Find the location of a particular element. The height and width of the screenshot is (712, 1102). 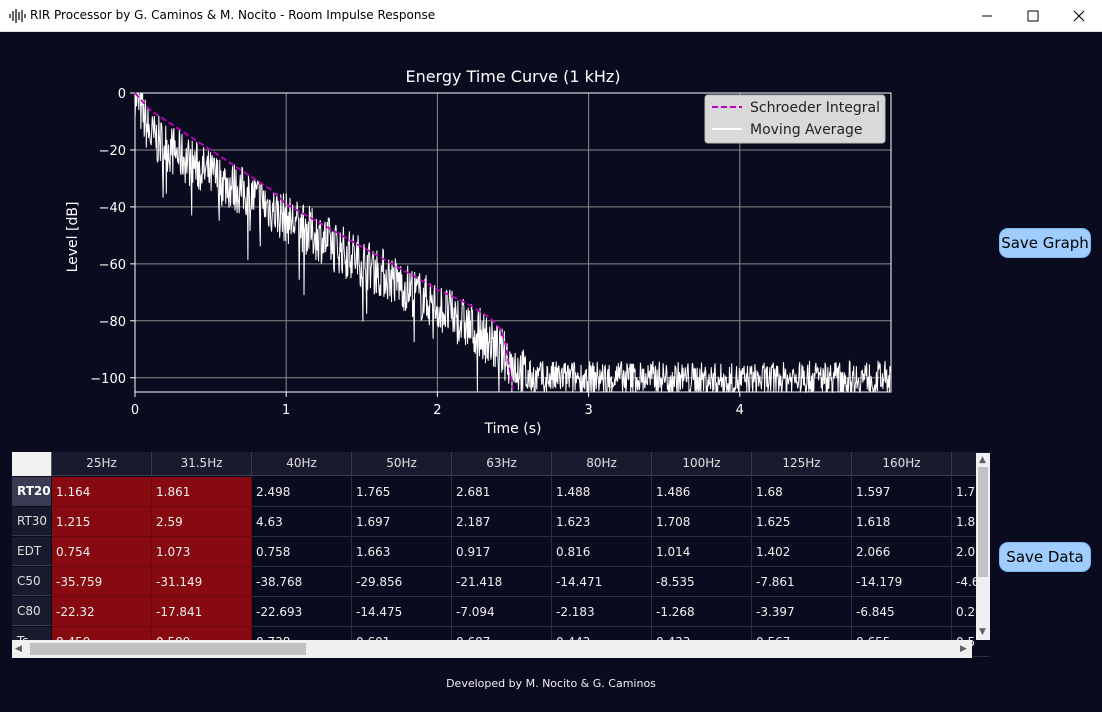

table-cell: -14.471 is located at coordinates (602, 582).